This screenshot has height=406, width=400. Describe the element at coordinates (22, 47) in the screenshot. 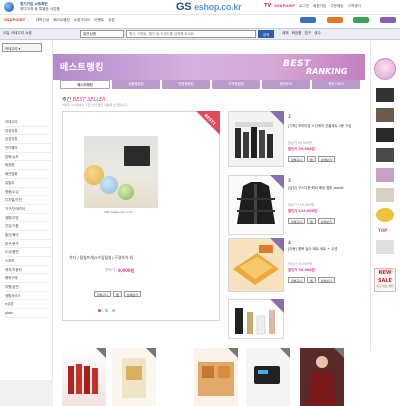

I see `category-button: 카테고리 ▾` at that location.